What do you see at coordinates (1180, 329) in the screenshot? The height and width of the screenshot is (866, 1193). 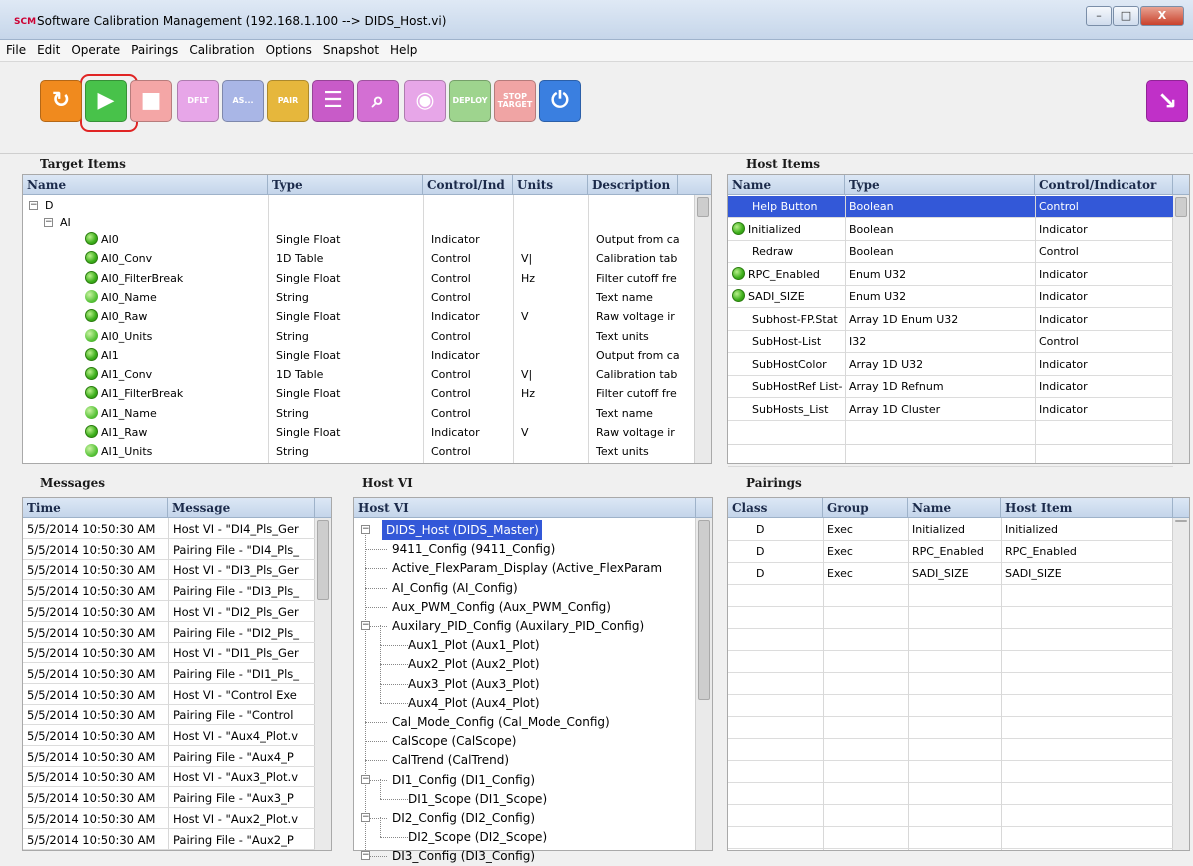 I see `host-scrollbar` at bounding box center [1180, 329].